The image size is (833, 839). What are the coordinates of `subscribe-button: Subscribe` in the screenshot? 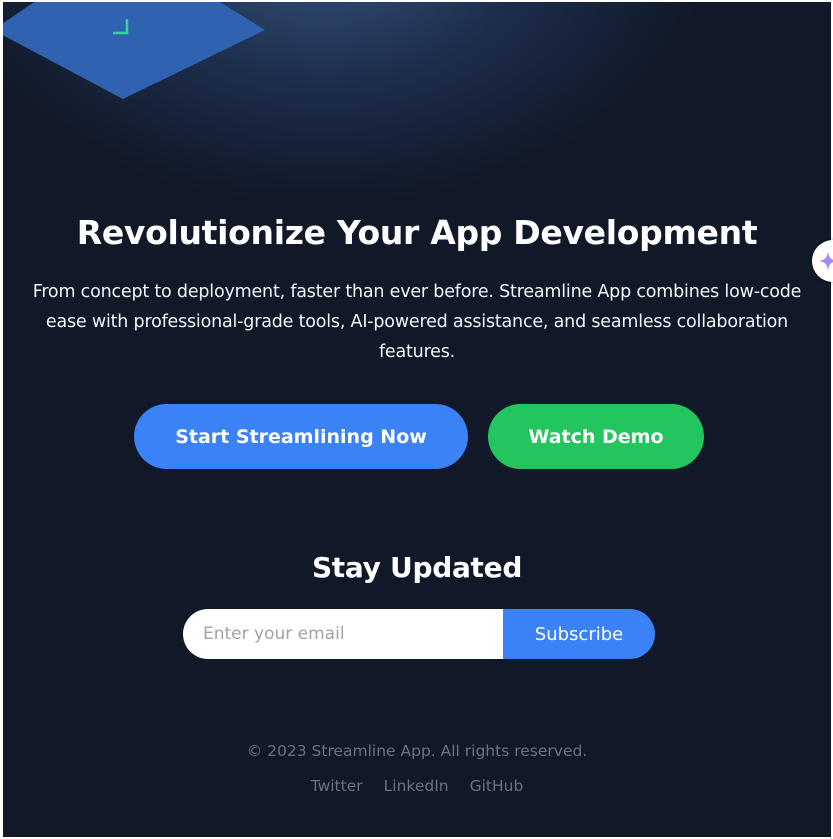 It's located at (579, 634).